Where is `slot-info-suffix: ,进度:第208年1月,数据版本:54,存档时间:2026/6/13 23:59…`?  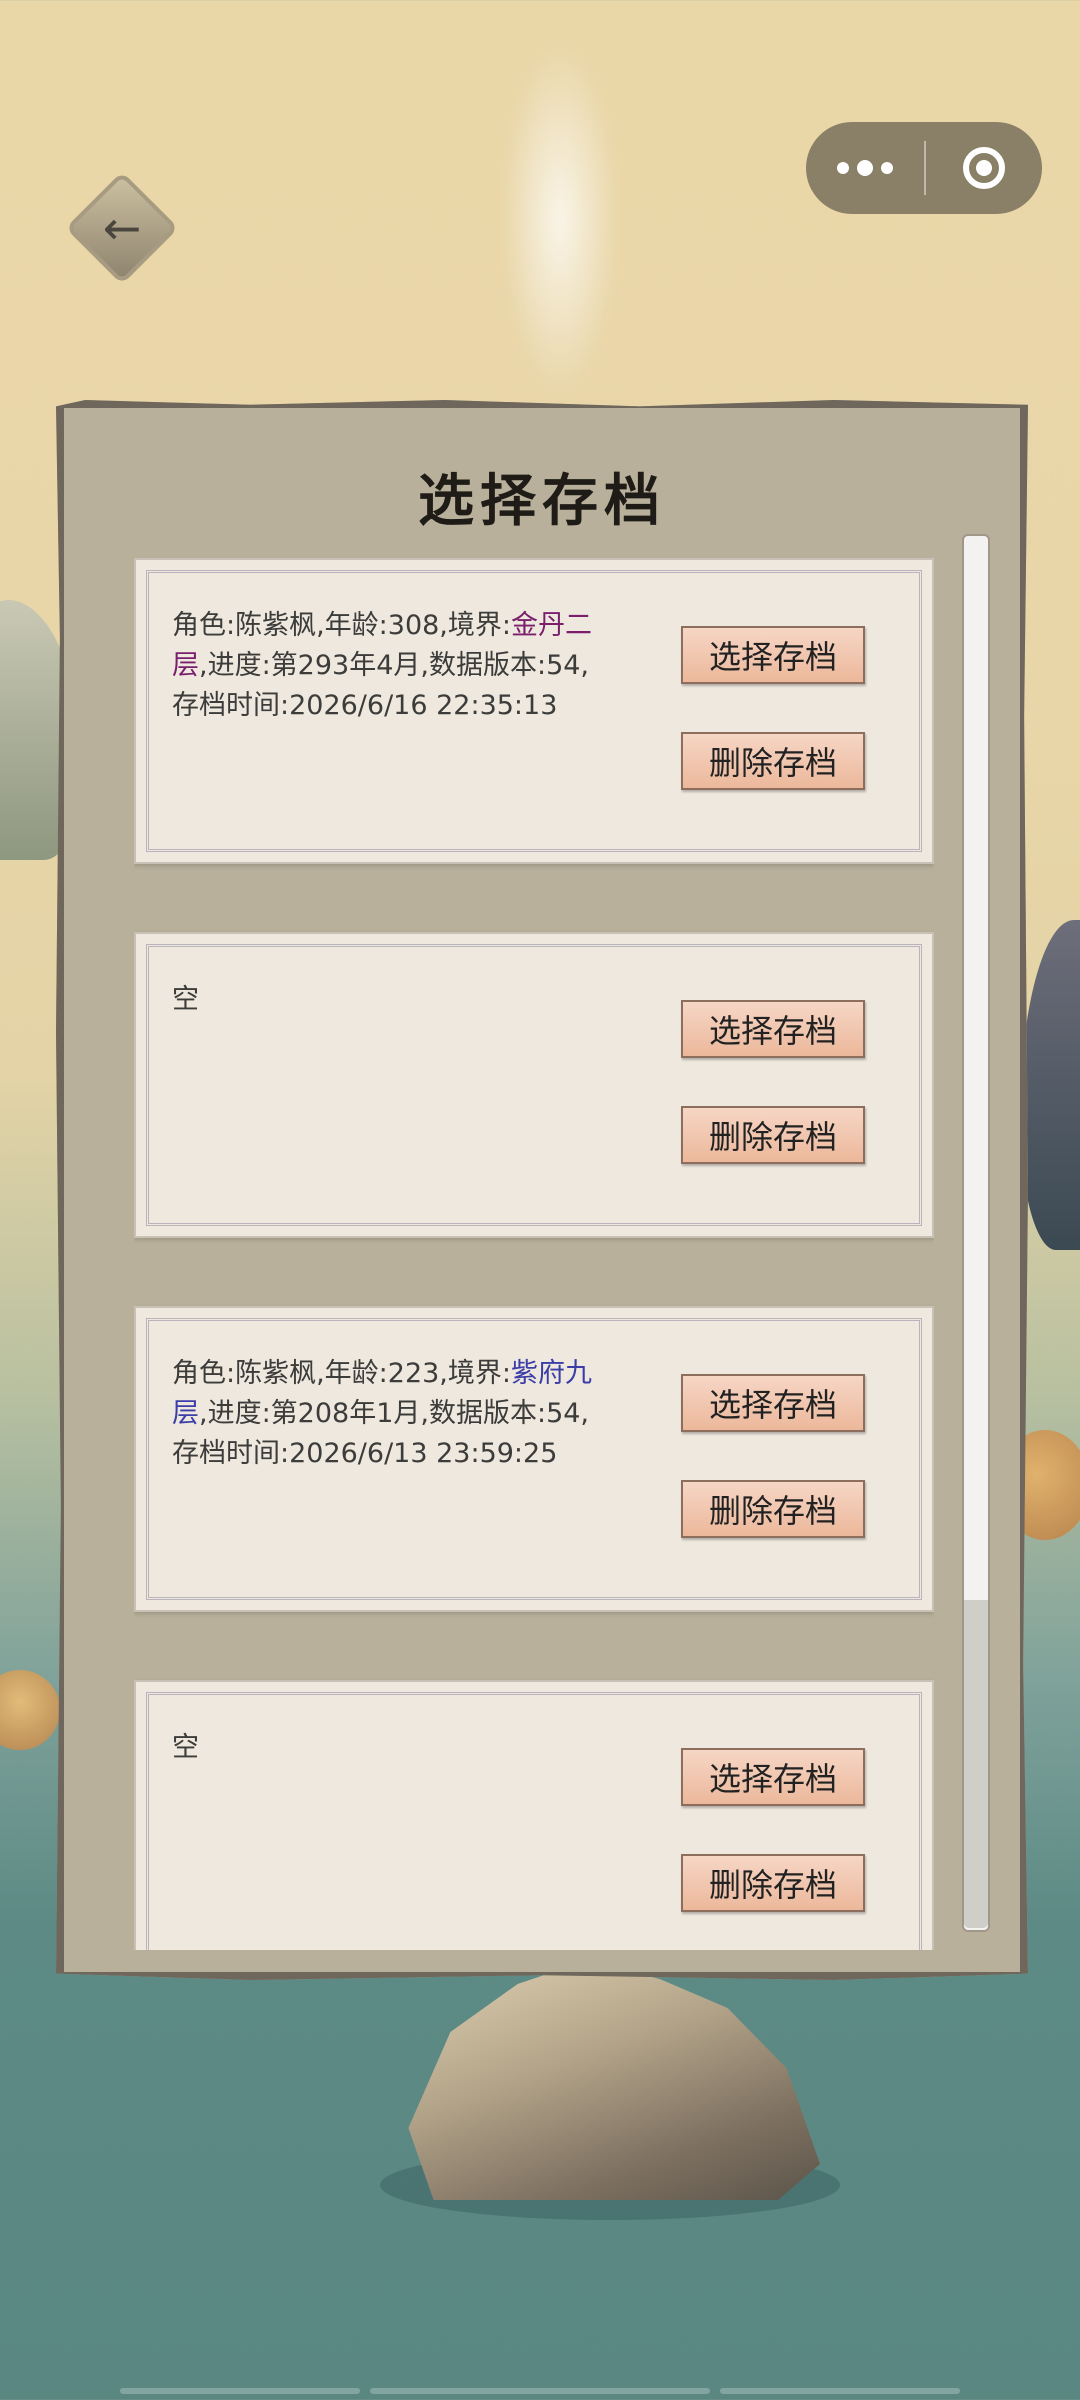 slot-info-suffix: ,进度:第208年1月,数据版本:54,存档时间:2026/6/13 23:59… is located at coordinates (381, 1433).